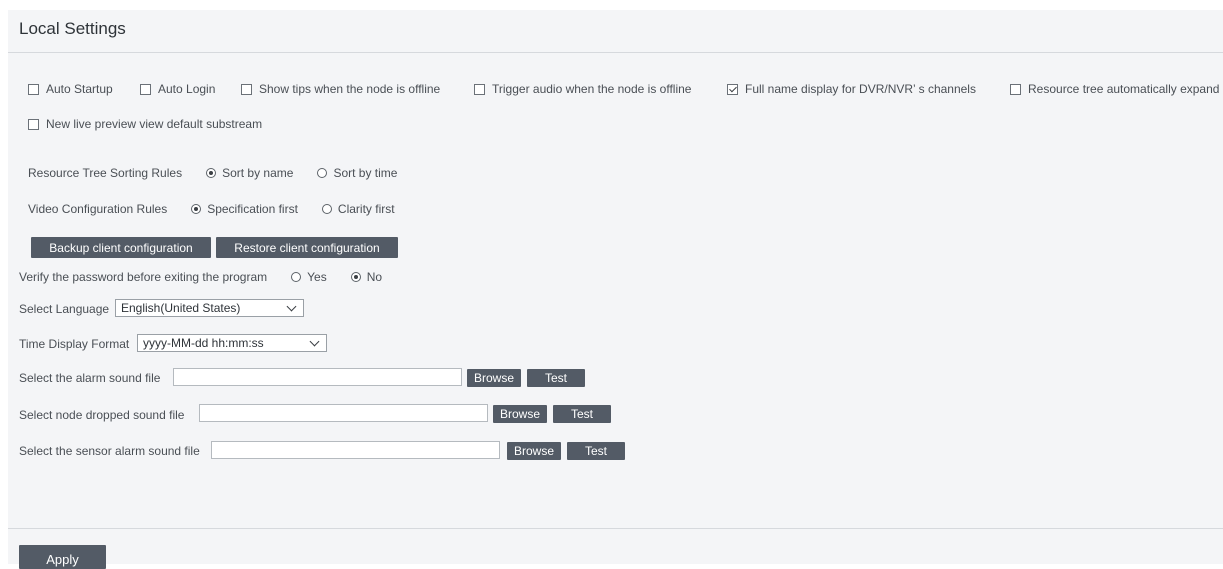  I want to click on verify-yes-radio: Yes, so click(309, 277).